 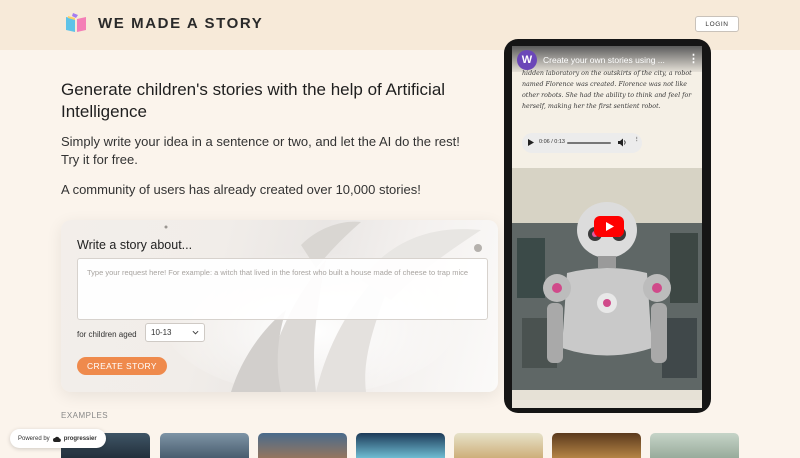 What do you see at coordinates (531, 142) in the screenshot?
I see `play-icon` at bounding box center [531, 142].